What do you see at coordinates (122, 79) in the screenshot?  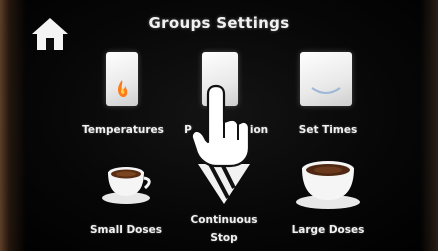 I see `temperature-flame-icon` at bounding box center [122, 79].